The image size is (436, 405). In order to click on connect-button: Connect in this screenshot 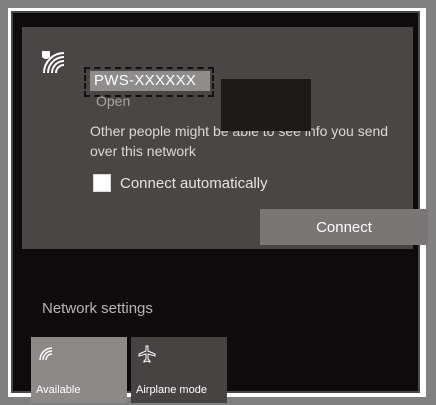, I will do `click(344, 227)`.